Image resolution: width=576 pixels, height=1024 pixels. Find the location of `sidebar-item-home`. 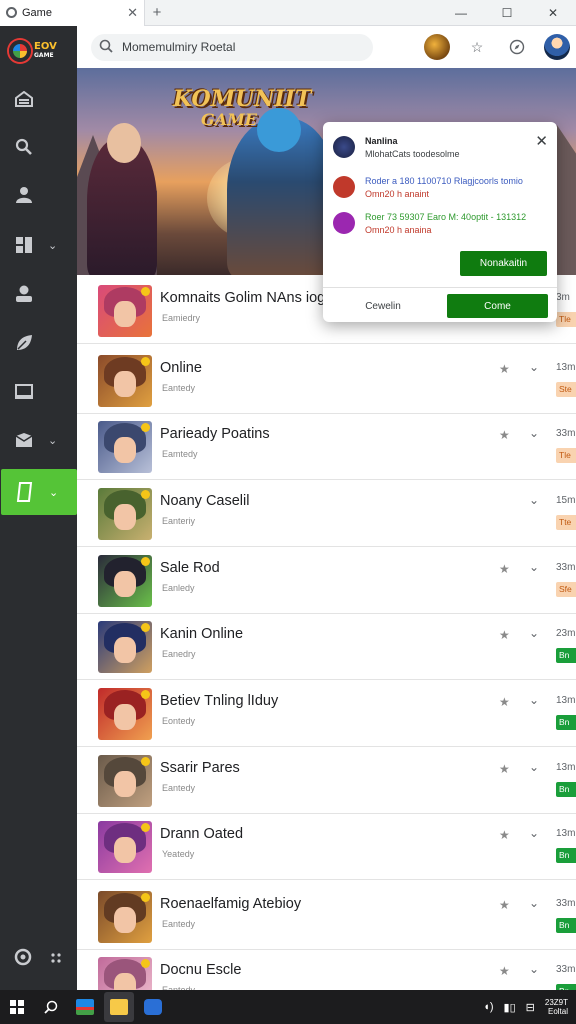

sidebar-item-home is located at coordinates (38, 99).